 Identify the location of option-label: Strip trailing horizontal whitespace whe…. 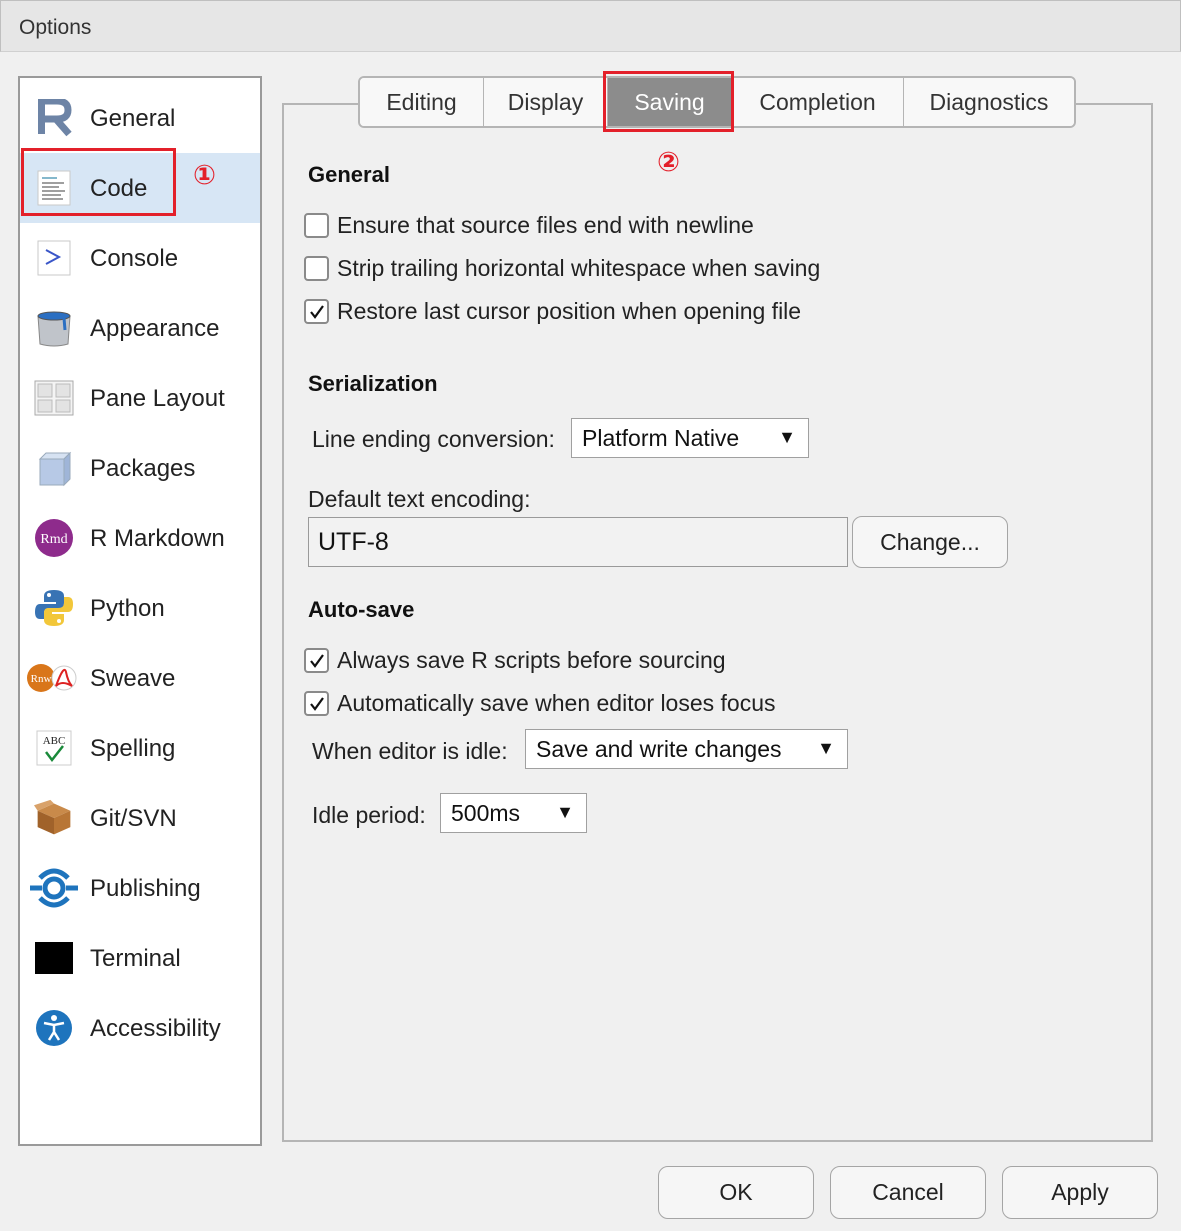
(579, 268).